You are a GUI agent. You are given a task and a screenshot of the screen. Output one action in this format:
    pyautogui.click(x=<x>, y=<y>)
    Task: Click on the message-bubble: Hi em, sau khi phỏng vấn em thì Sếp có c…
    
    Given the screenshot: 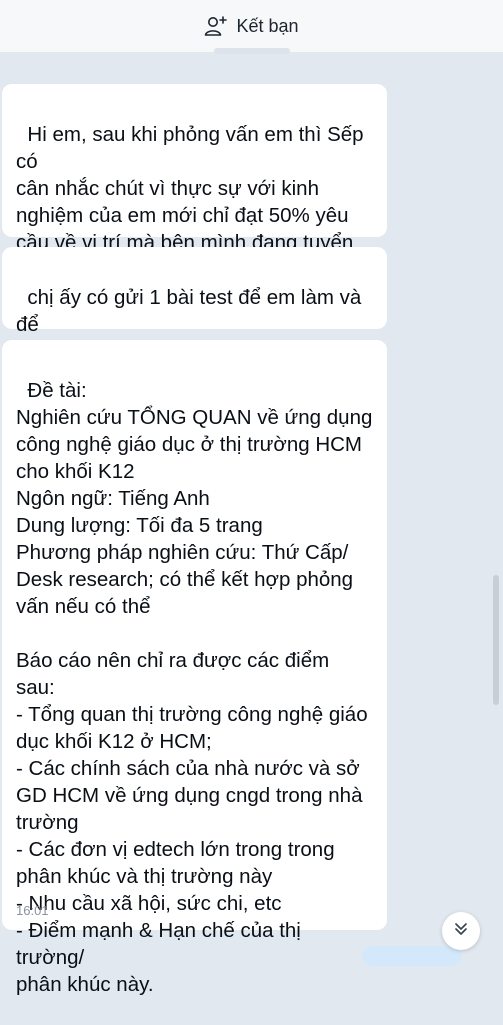 What is the action you would take?
    pyautogui.click(x=194, y=182)
    